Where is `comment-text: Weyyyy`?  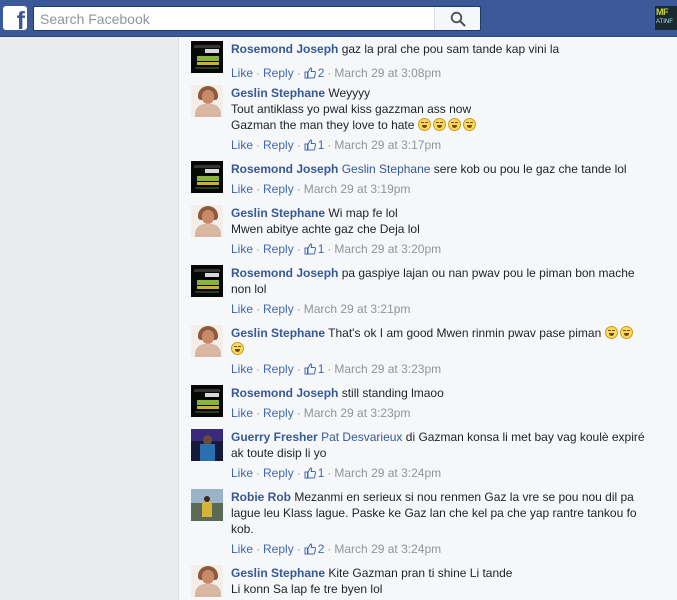
comment-text: Weyyyy is located at coordinates (349, 93).